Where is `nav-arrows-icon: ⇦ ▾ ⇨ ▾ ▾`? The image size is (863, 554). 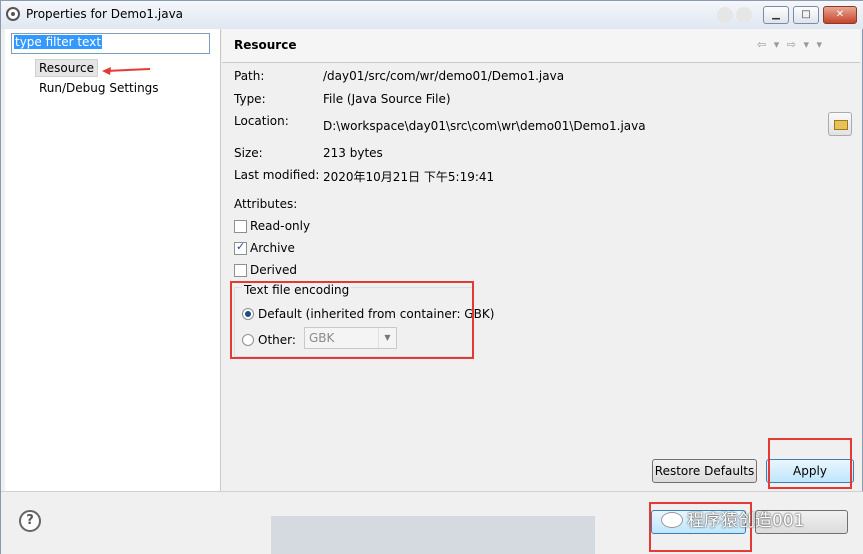 nav-arrows-icon: ⇦ ▾ ⇨ ▾ ▾ is located at coordinates (790, 44).